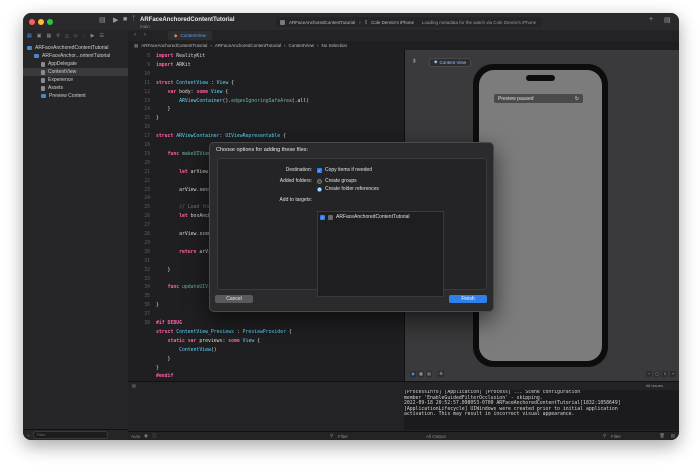  Describe the element at coordinates (195, 350) in the screenshot. I see `code-token: ContentView` at that location.